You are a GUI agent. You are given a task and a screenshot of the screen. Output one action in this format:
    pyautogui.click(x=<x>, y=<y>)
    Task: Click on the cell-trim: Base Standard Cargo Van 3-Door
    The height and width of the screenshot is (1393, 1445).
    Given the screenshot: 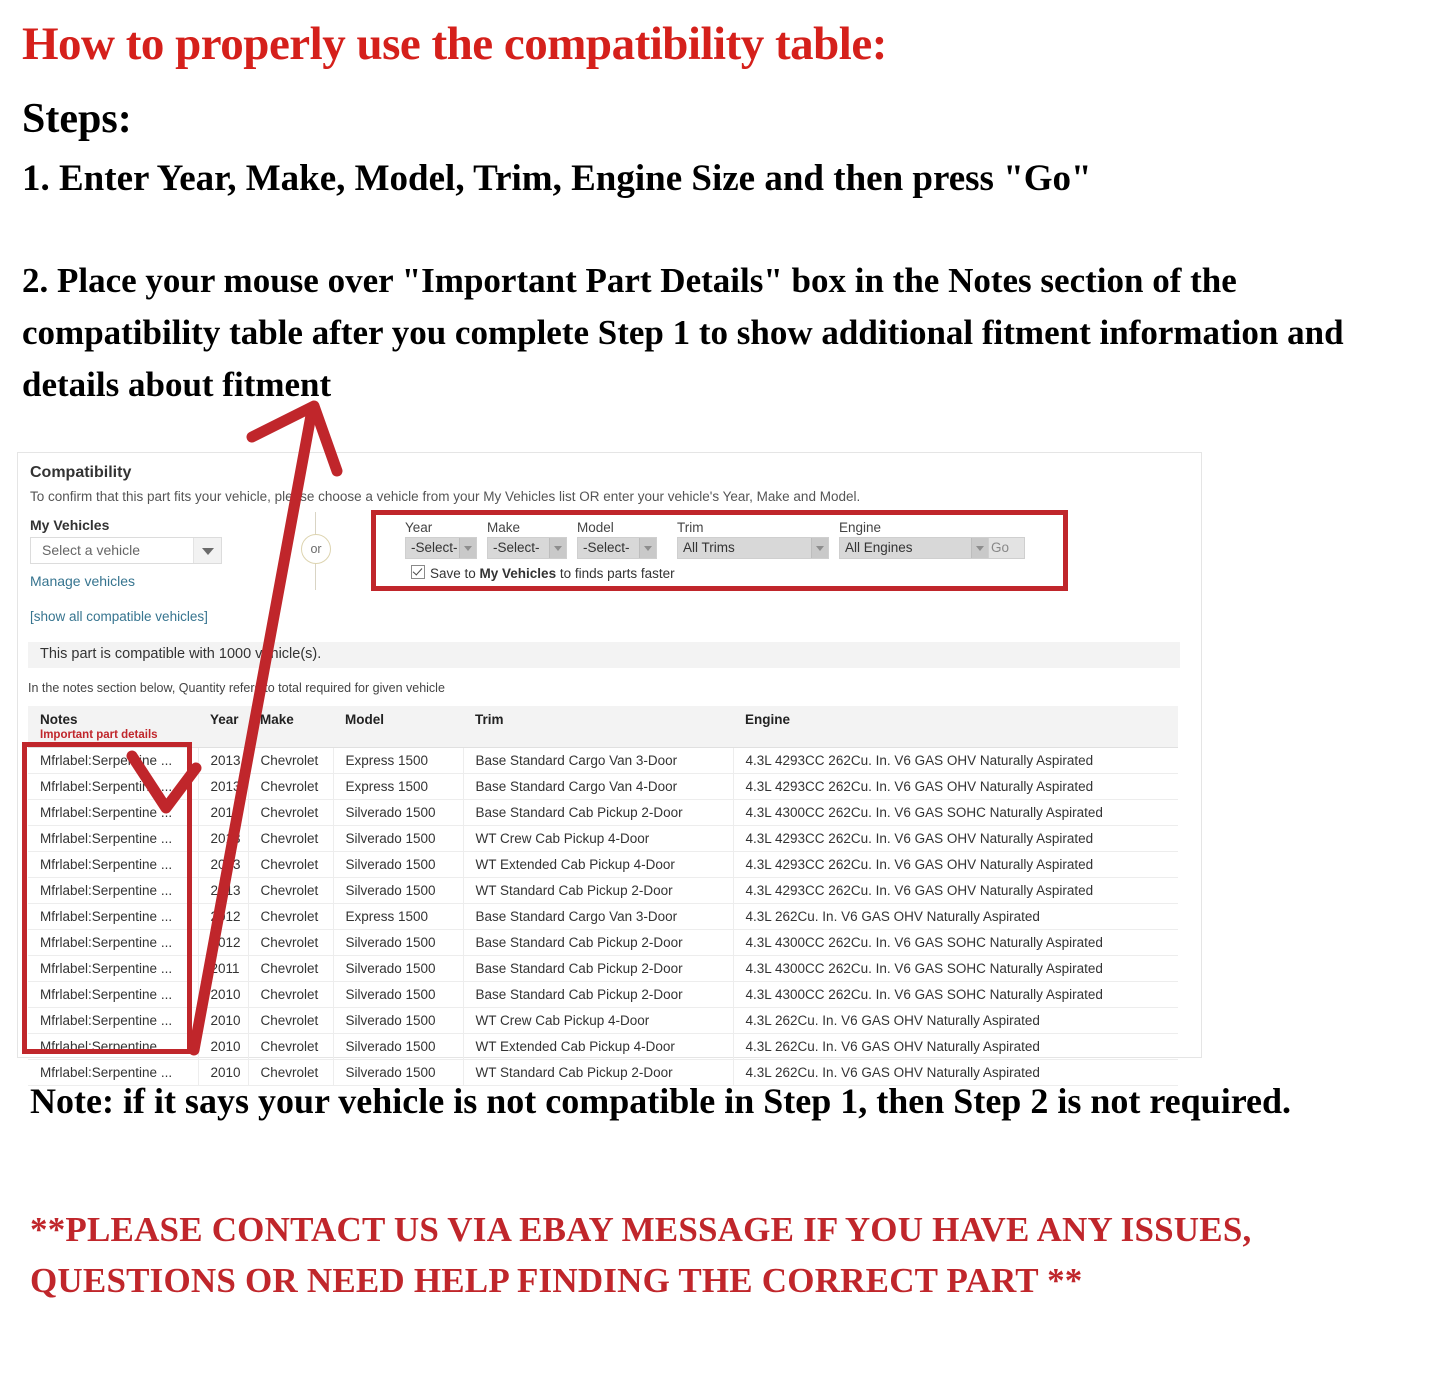 What is the action you would take?
    pyautogui.click(x=598, y=760)
    